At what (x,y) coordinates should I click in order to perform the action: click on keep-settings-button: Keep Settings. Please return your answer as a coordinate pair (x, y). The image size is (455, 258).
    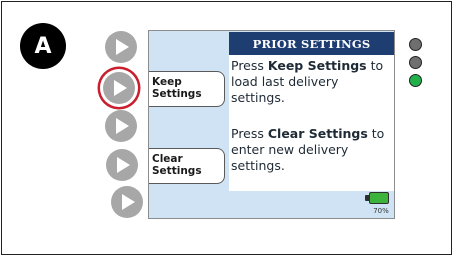
    Looking at the image, I should click on (187, 89).